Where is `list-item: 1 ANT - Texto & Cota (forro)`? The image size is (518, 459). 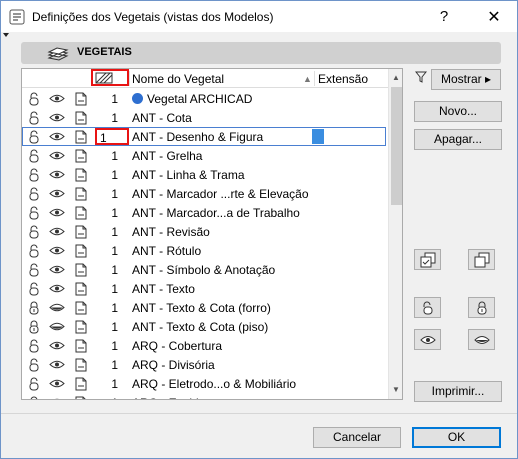
list-item: 1 ANT - Texto & Cota (forro) is located at coordinates (205, 307).